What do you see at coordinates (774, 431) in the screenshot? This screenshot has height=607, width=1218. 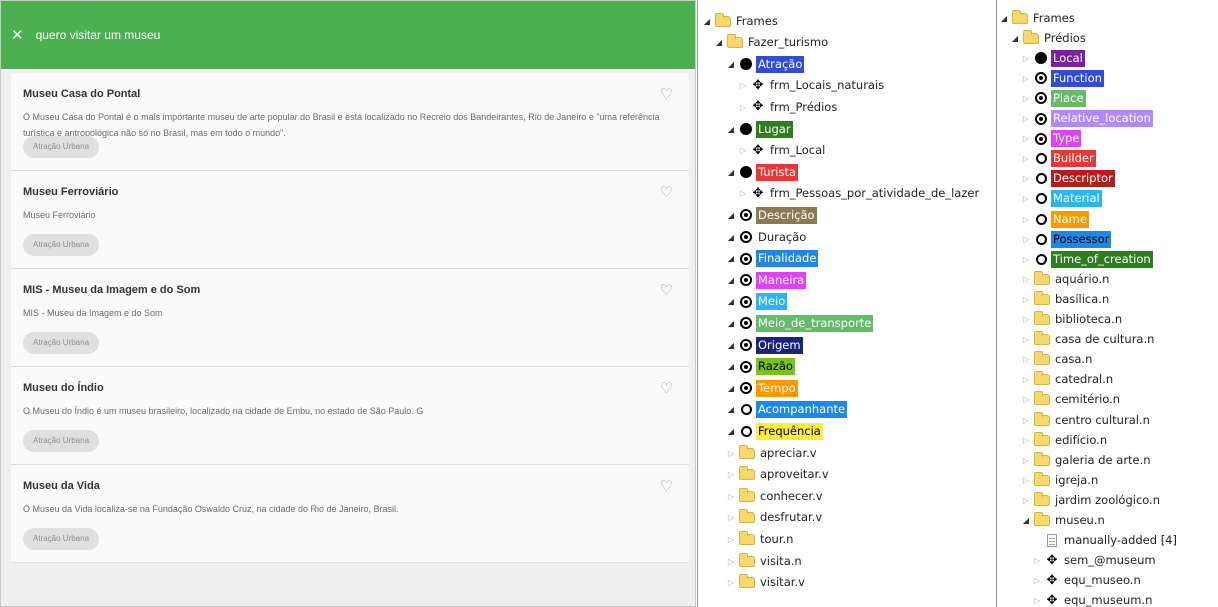 I see `tree-node: ◢ Frequência` at bounding box center [774, 431].